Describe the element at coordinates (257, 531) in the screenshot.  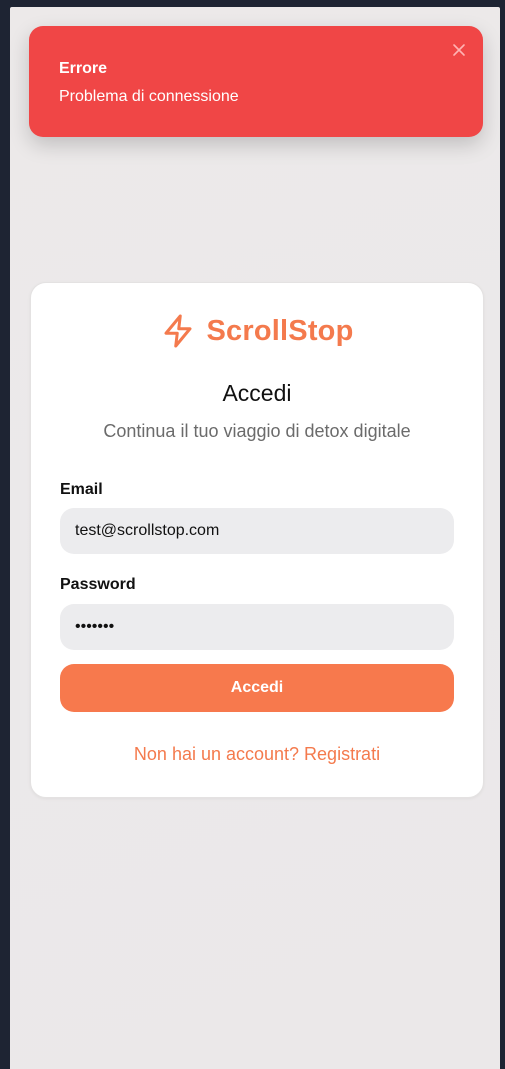
I see `email-field` at that location.